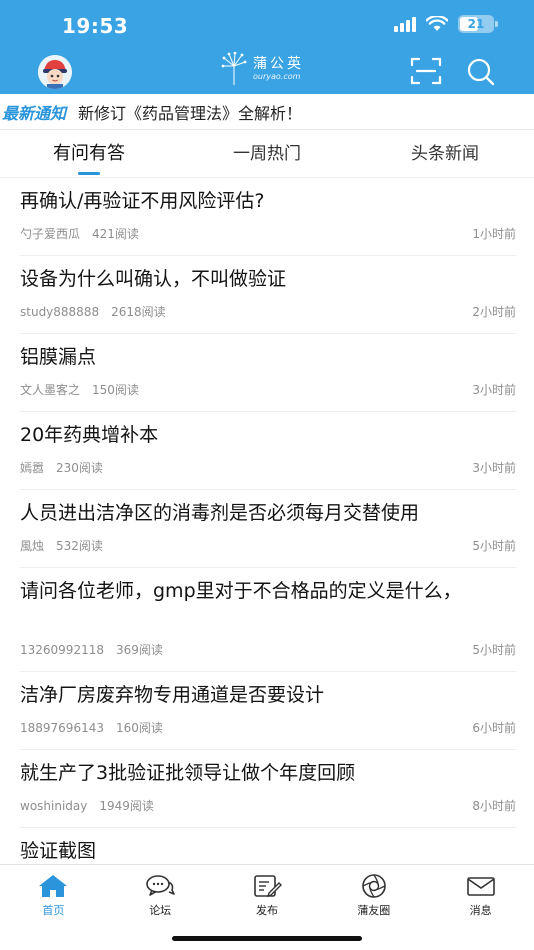 This screenshot has width=534, height=950. What do you see at coordinates (268, 373) in the screenshot?
I see `list-item: 铝膜漏点 文人墨客之 150阅读 3小时前` at bounding box center [268, 373].